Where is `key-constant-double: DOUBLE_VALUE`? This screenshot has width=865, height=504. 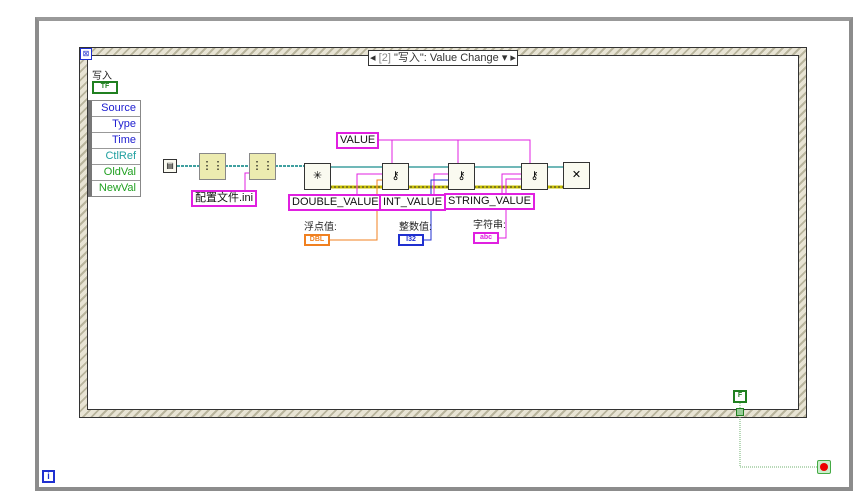
key-constant-double: DOUBLE_VALUE is located at coordinates (335, 202).